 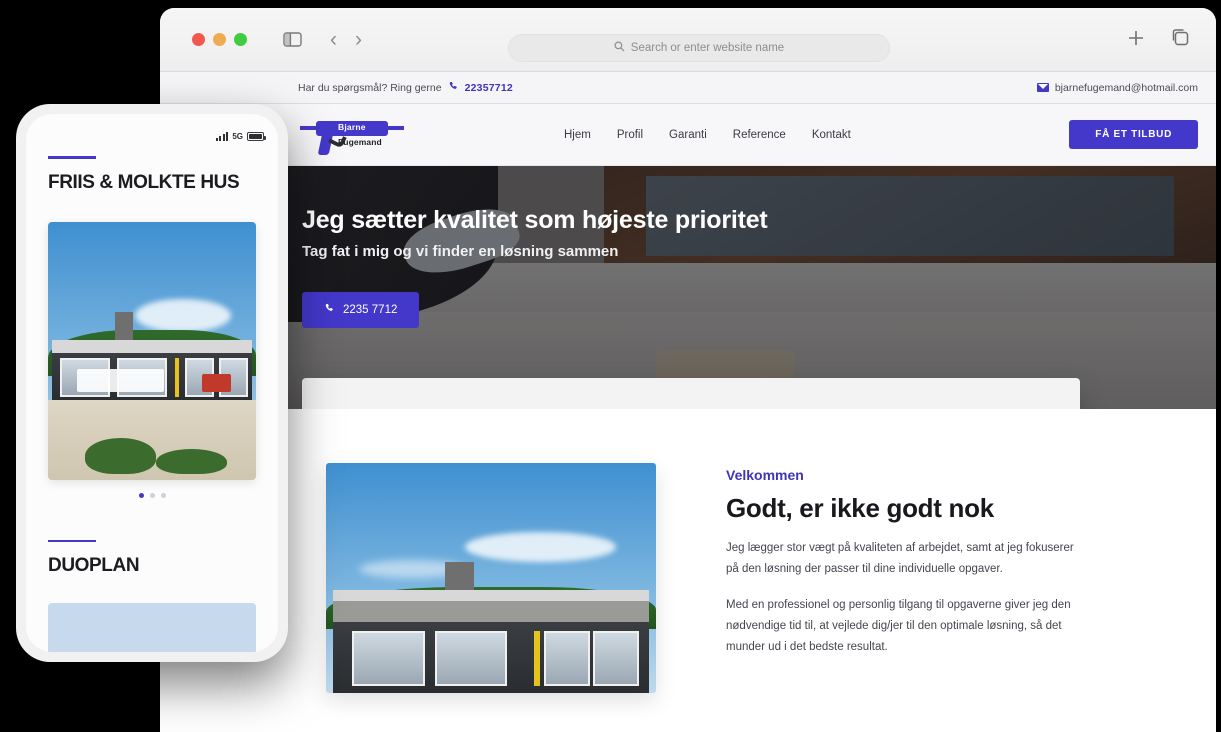 I want to click on minimize-window-button, so click(x=219, y=39).